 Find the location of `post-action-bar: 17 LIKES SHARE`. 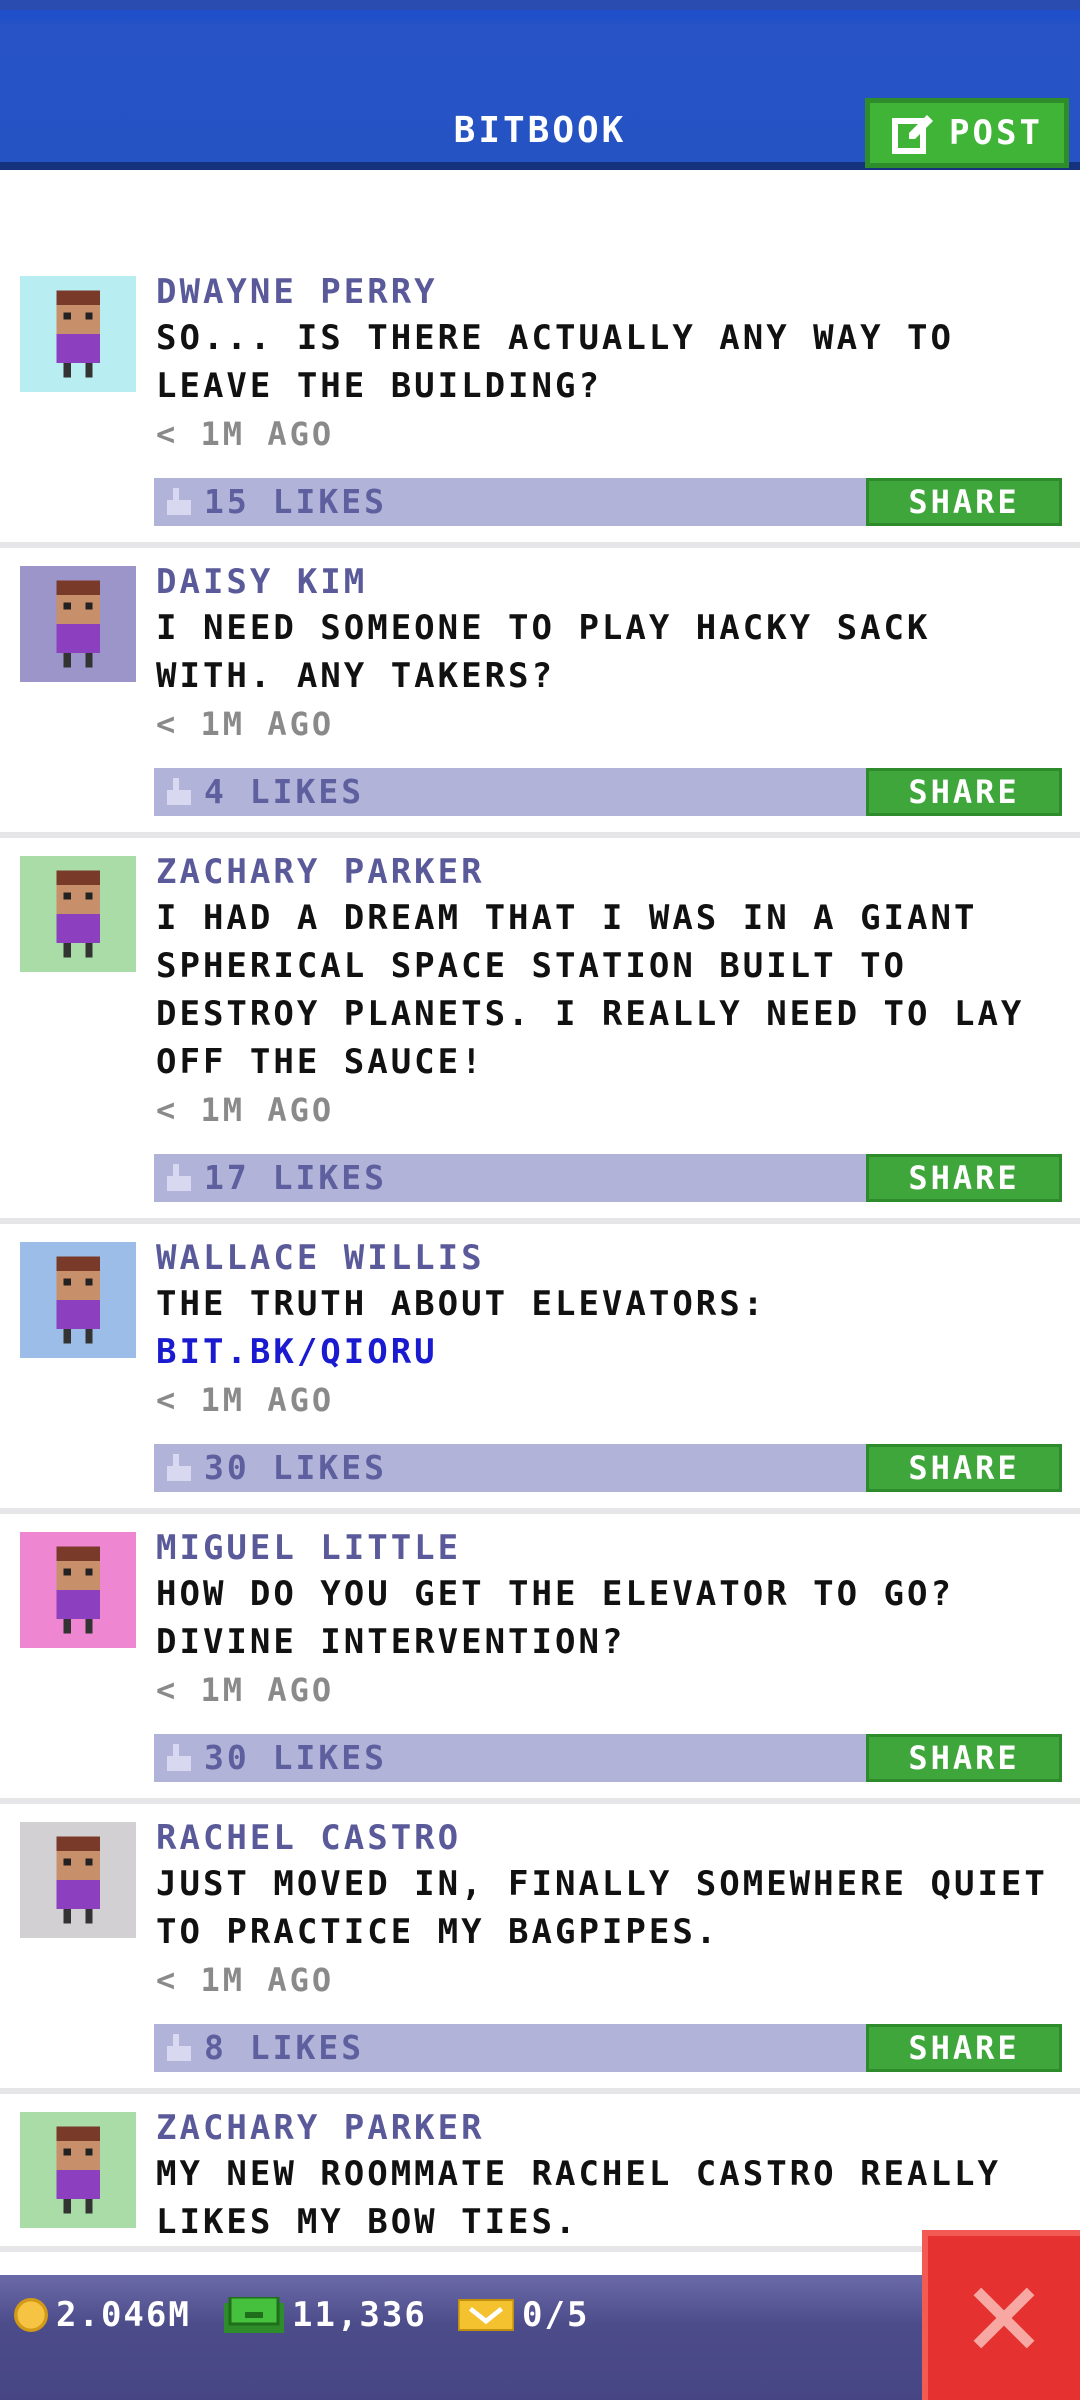

post-action-bar: 17 LIKES SHARE is located at coordinates (608, 1178).